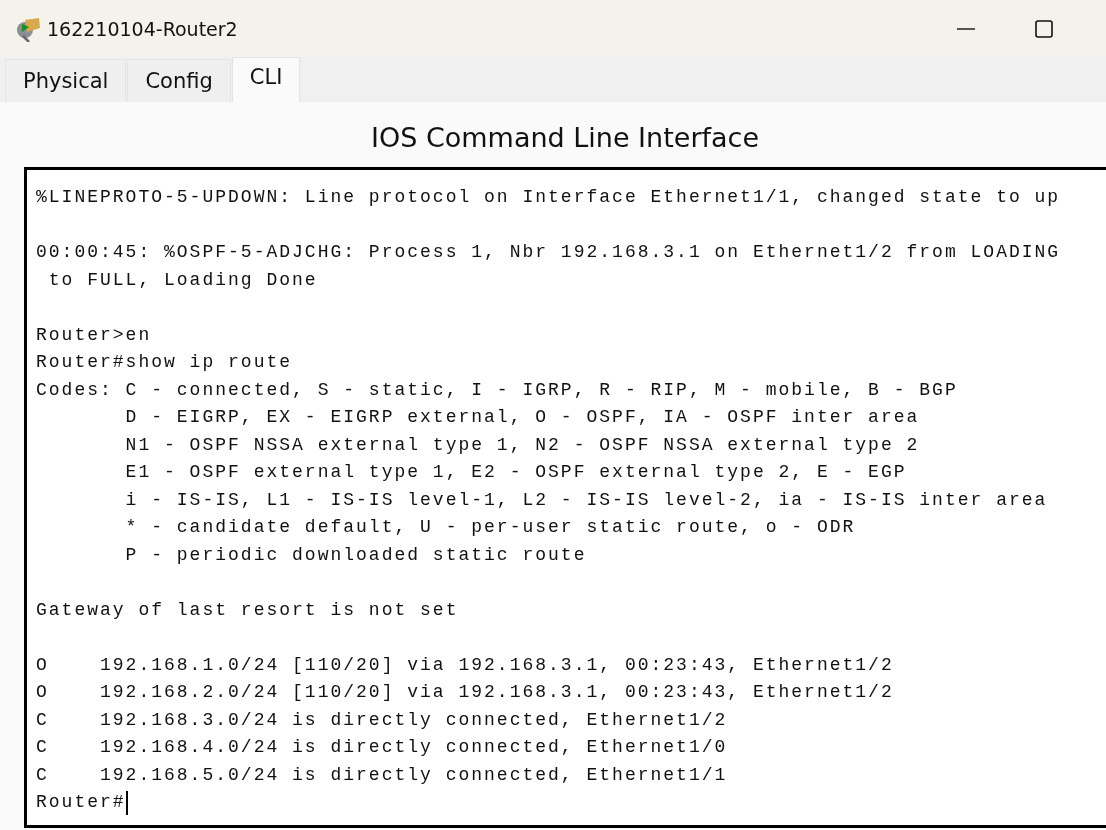  Describe the element at coordinates (549, 197) in the screenshot. I see `console-line: %LINEPROTO-5-UPDOWN: Line protocol on Interface Ethernet1/1, changed state to up` at that location.